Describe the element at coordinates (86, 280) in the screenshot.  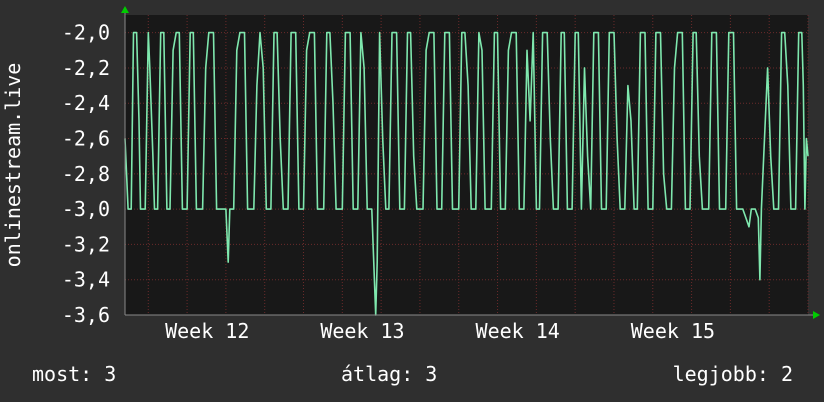
I see `y-tick-label: -3,4` at that location.